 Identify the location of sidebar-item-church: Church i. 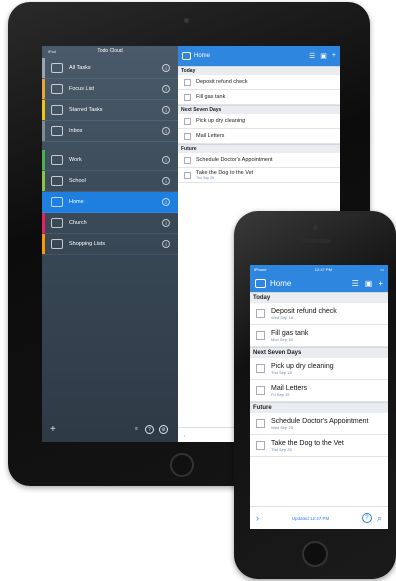
(110, 223).